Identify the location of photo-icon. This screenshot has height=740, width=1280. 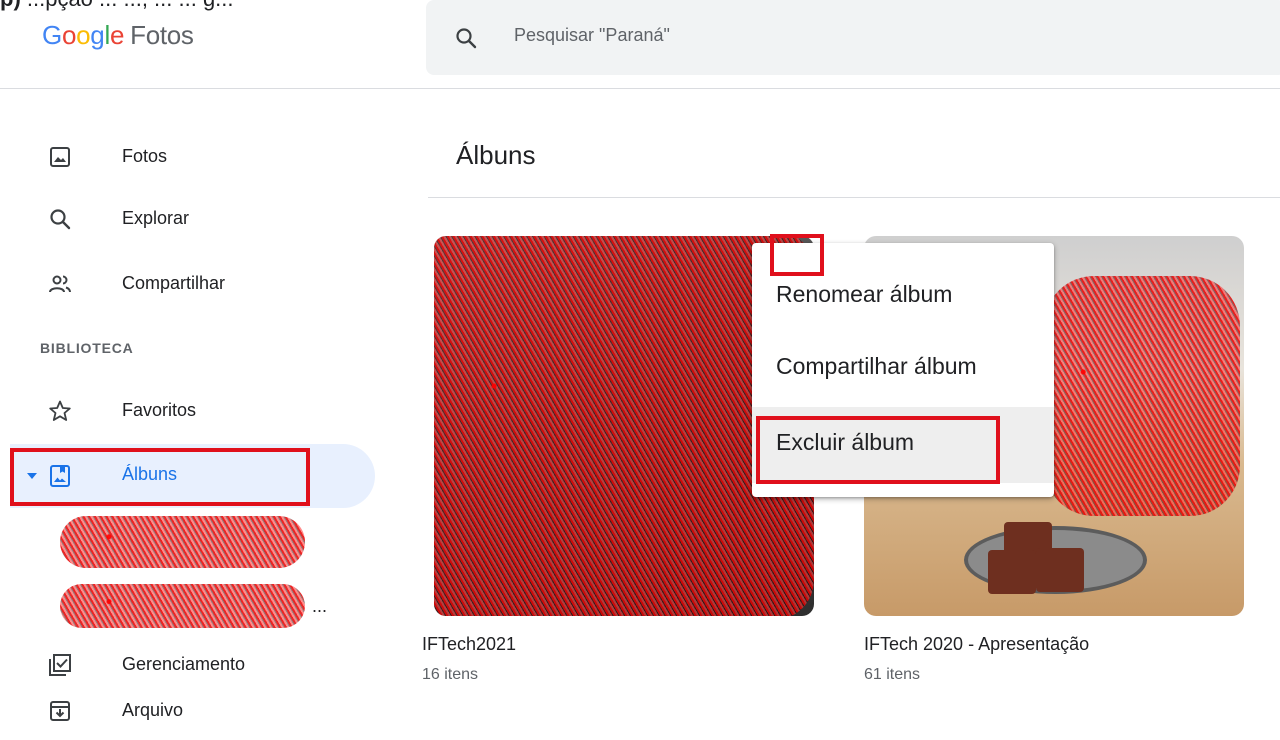
(60, 157).